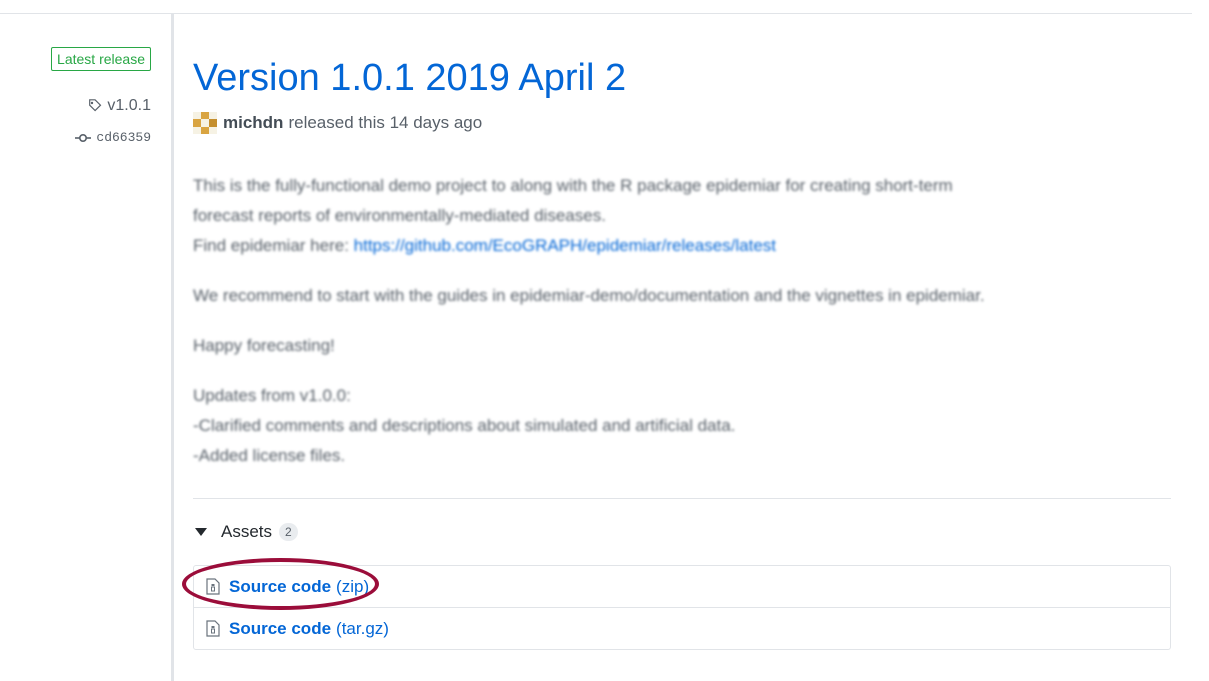 The width and height of the screenshot is (1209, 681). What do you see at coordinates (272, 395) in the screenshot?
I see `notes-line: Updates from v1.0.0:` at bounding box center [272, 395].